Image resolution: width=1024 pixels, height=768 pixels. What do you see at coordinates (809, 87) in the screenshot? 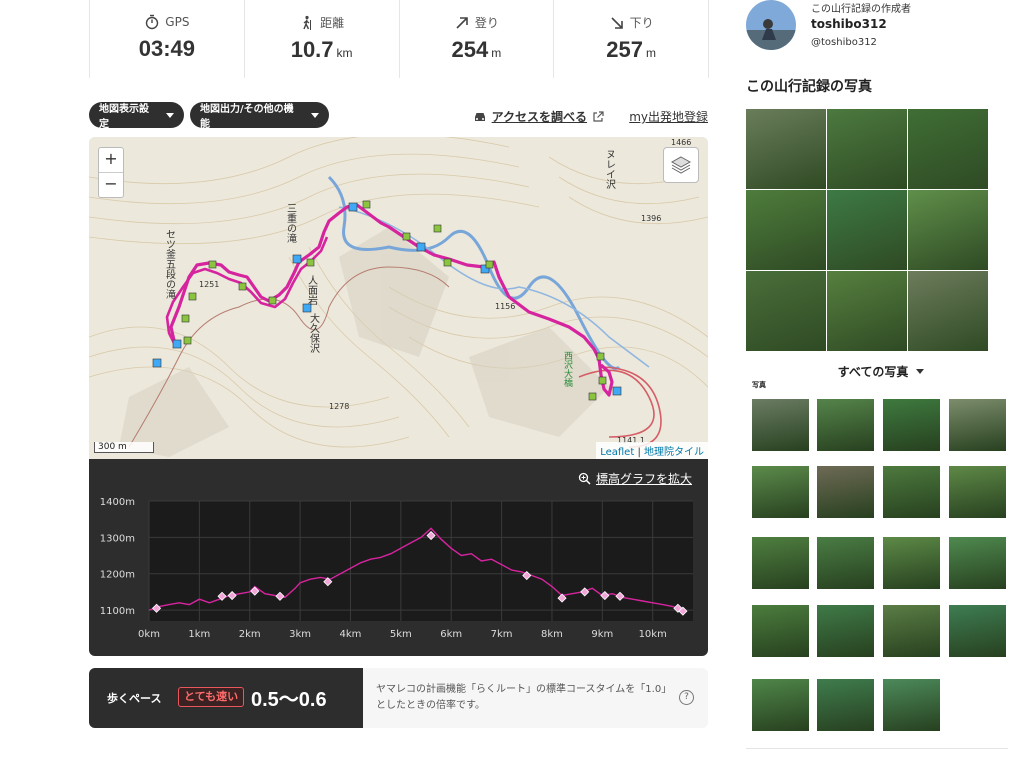
I see `photos-title: この山行記録の写真` at bounding box center [809, 87].